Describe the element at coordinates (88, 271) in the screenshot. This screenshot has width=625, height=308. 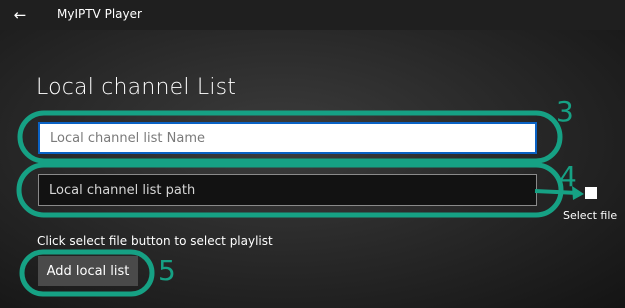
I see `add-local-list-button: Add local list` at that location.